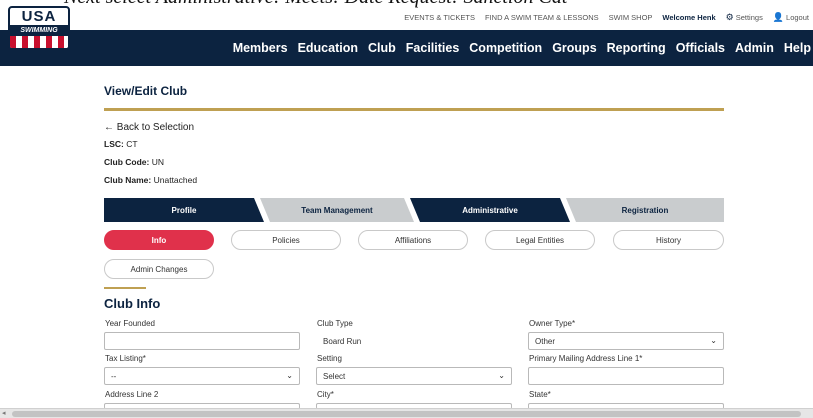  What do you see at coordinates (4, 413) in the screenshot?
I see `scroll-left-arrow-icon: ◂` at bounding box center [4, 413].